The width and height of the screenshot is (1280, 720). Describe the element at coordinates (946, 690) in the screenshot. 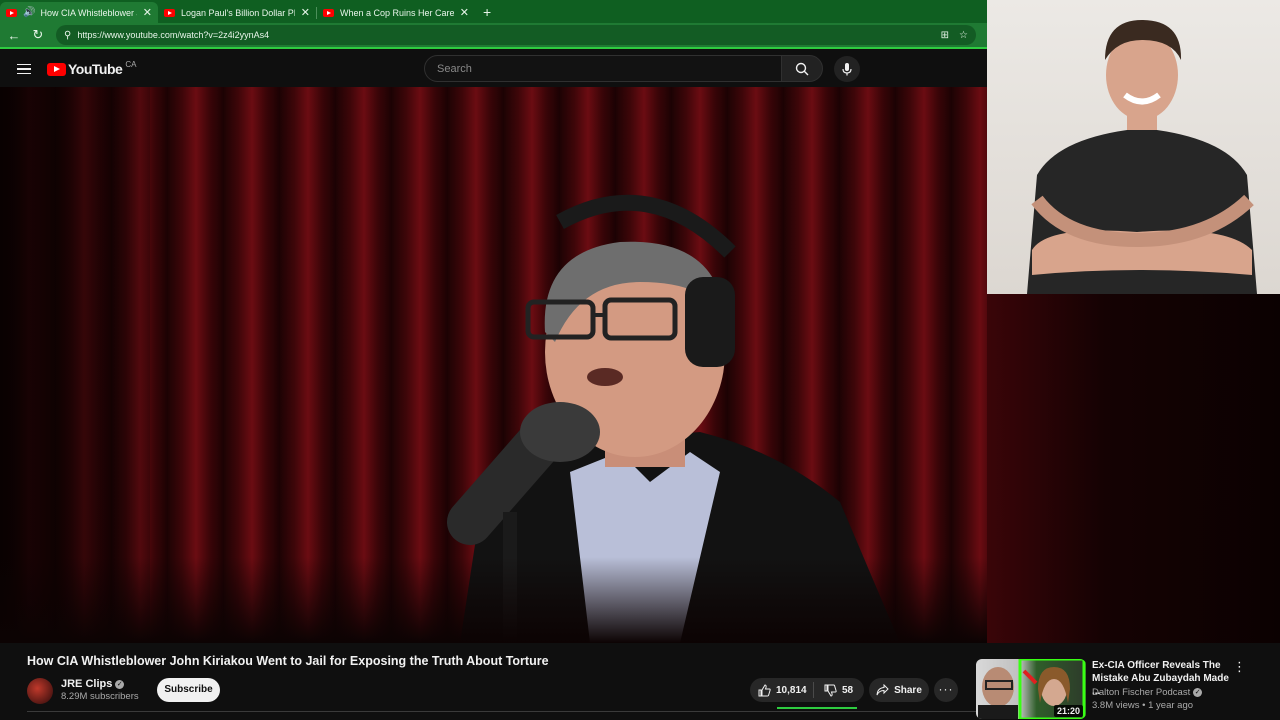

I see `more-actions-icon: ···` at that location.